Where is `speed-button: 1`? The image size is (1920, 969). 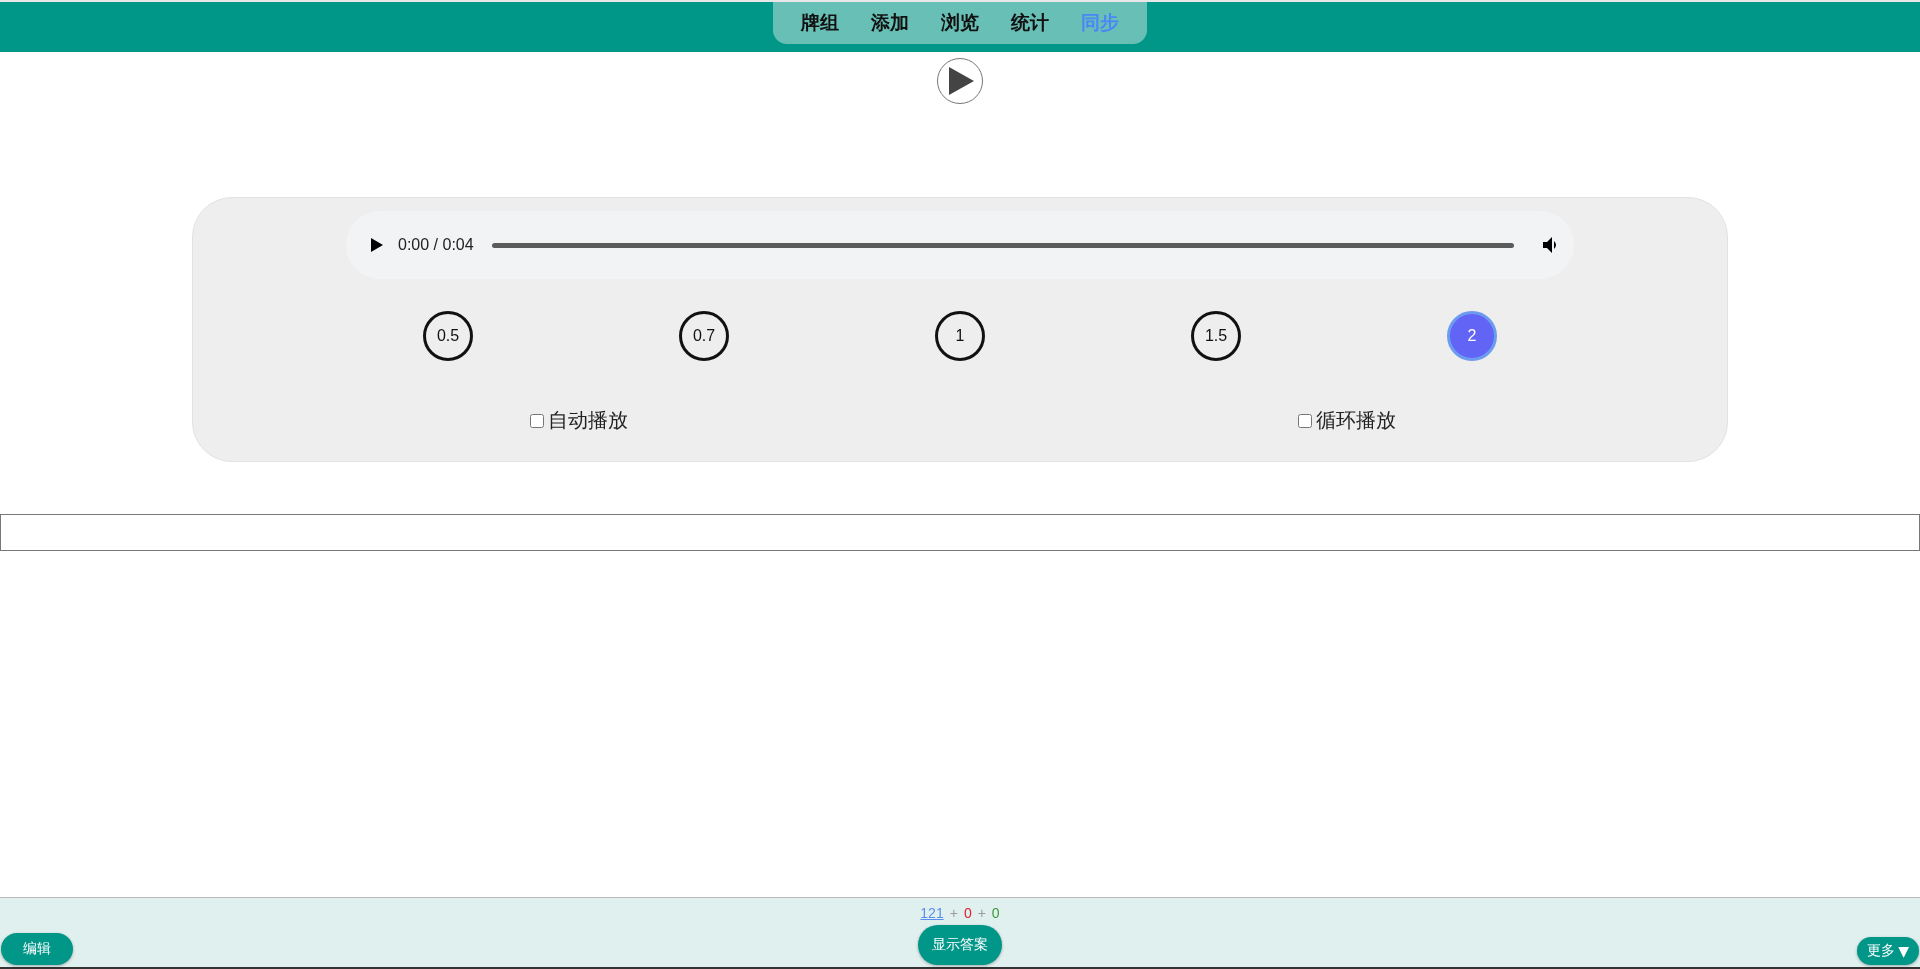
speed-button: 1 is located at coordinates (960, 336).